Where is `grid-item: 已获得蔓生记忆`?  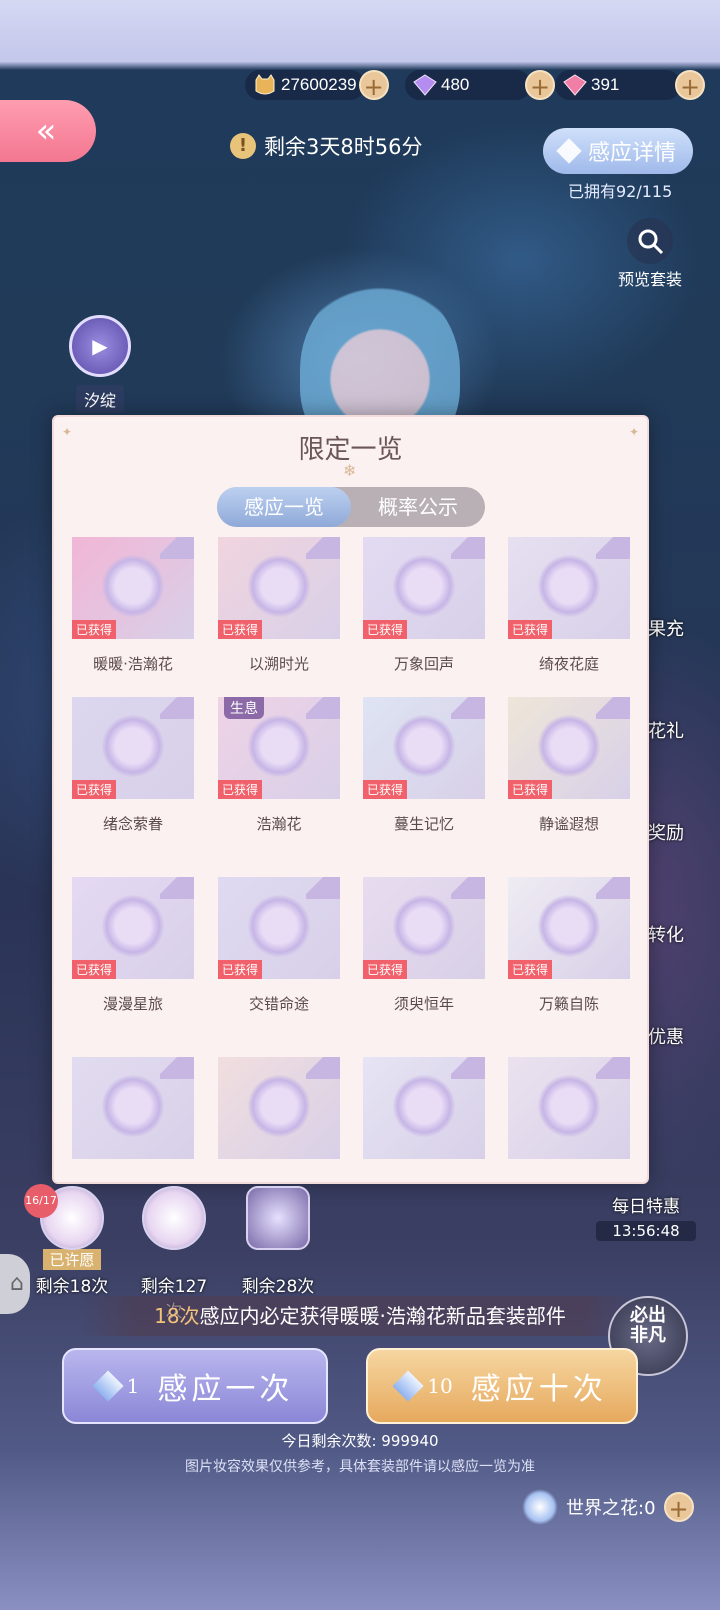
grid-item: 已获得蔓生记忆 is located at coordinates (424, 765).